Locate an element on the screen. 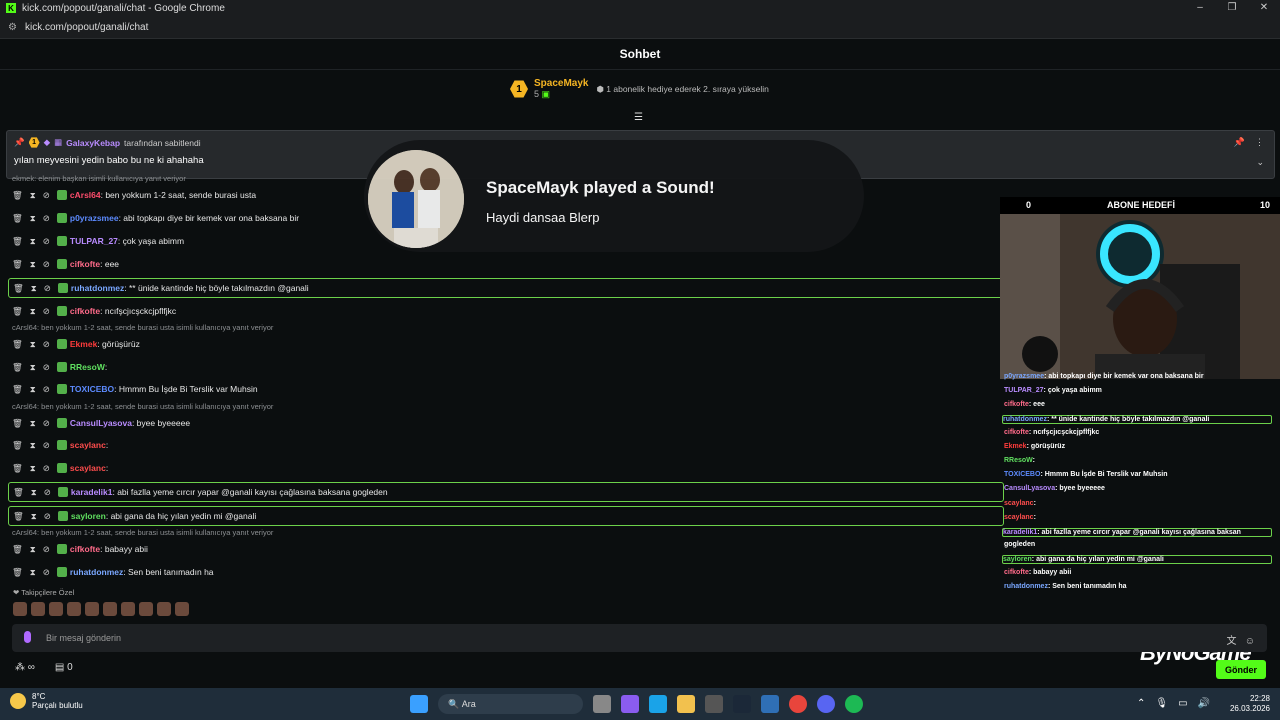 This screenshot has width=1280, height=720. chat-username: RResoW is located at coordinates (87, 367).